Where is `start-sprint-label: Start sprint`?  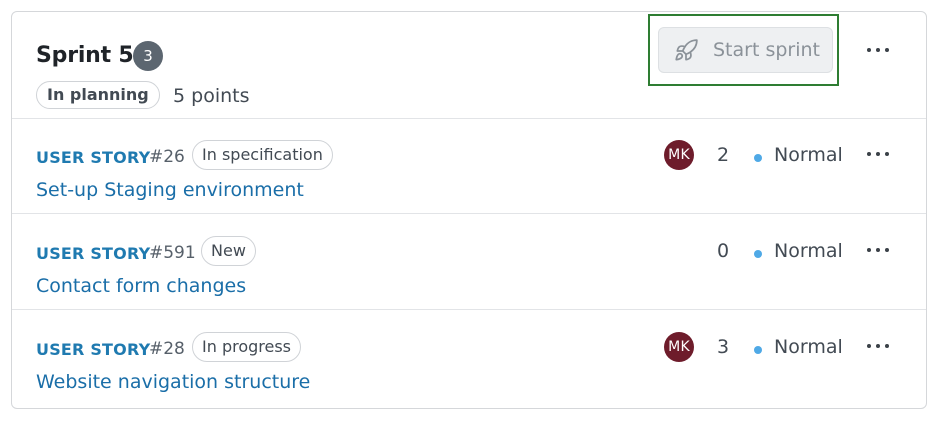 start-sprint-label: Start sprint is located at coordinates (766, 50).